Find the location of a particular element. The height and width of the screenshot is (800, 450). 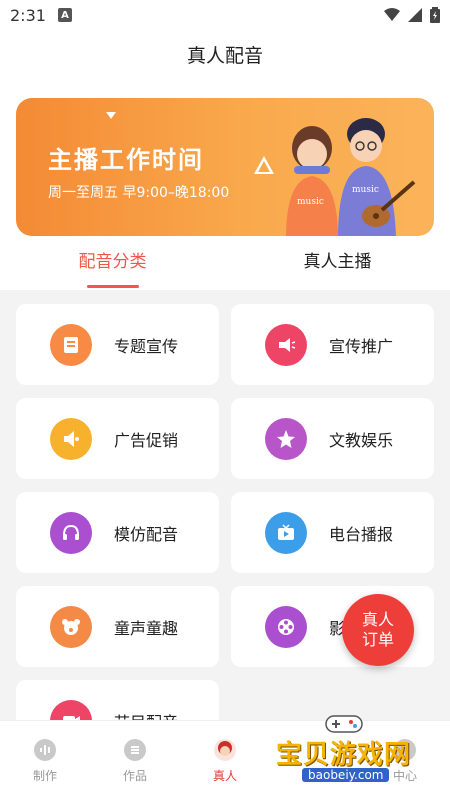

category-label: 电台播报 is located at coordinates (361, 534).